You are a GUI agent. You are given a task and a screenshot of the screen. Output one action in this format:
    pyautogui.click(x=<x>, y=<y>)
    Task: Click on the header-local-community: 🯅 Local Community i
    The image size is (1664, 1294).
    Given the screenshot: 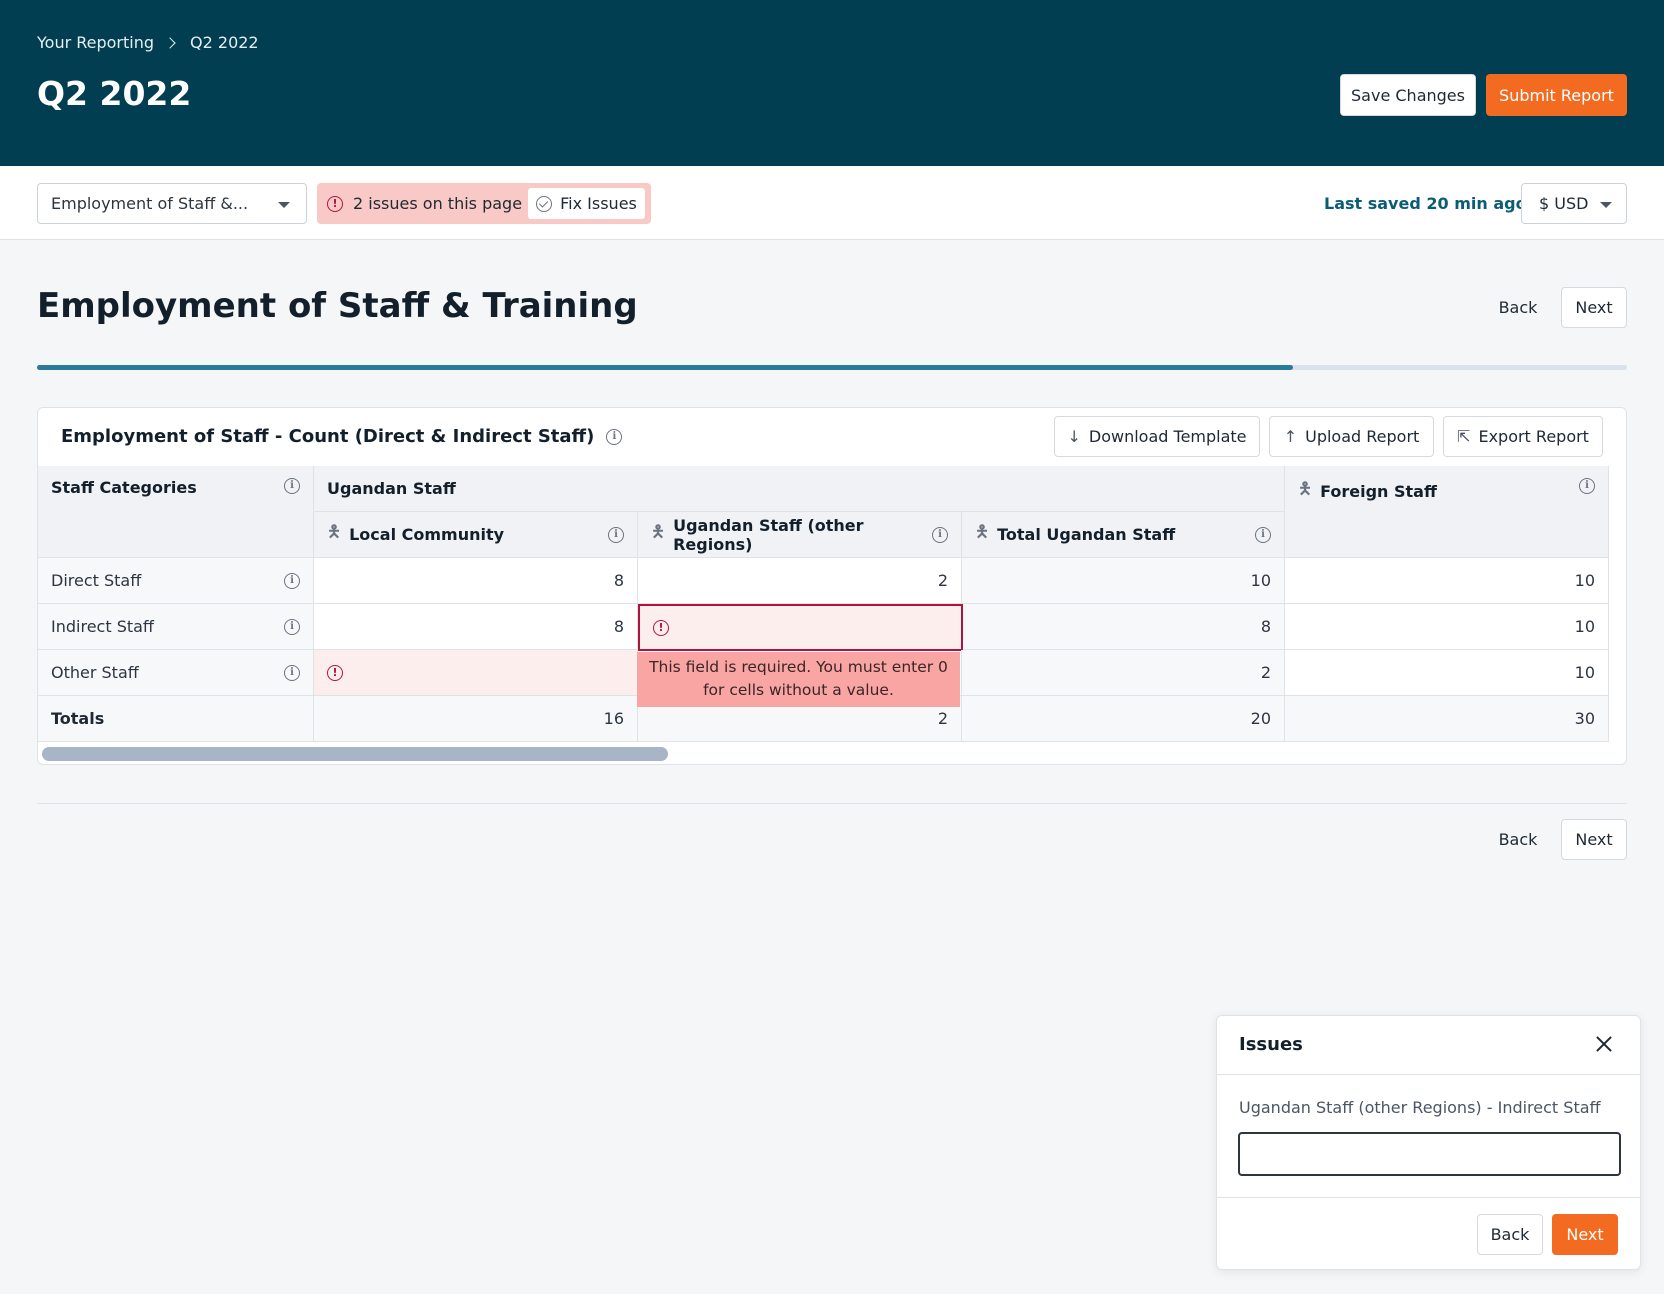 What is the action you would take?
    pyautogui.click(x=476, y=535)
    